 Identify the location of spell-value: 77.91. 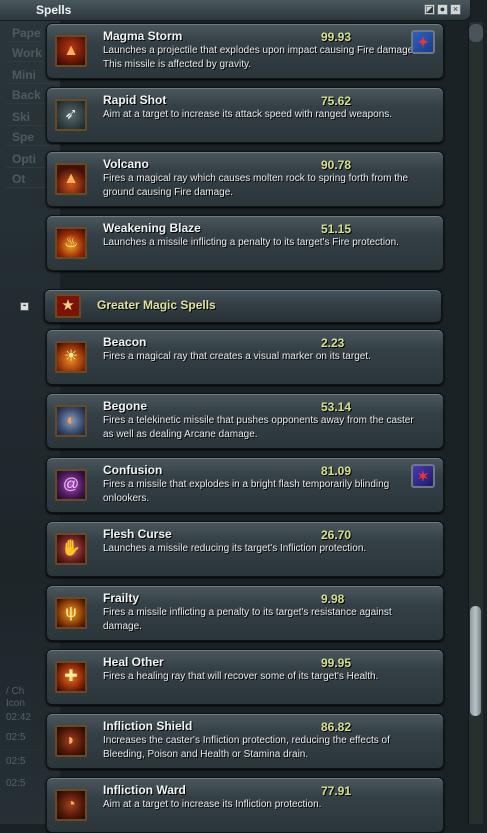
(336, 791).